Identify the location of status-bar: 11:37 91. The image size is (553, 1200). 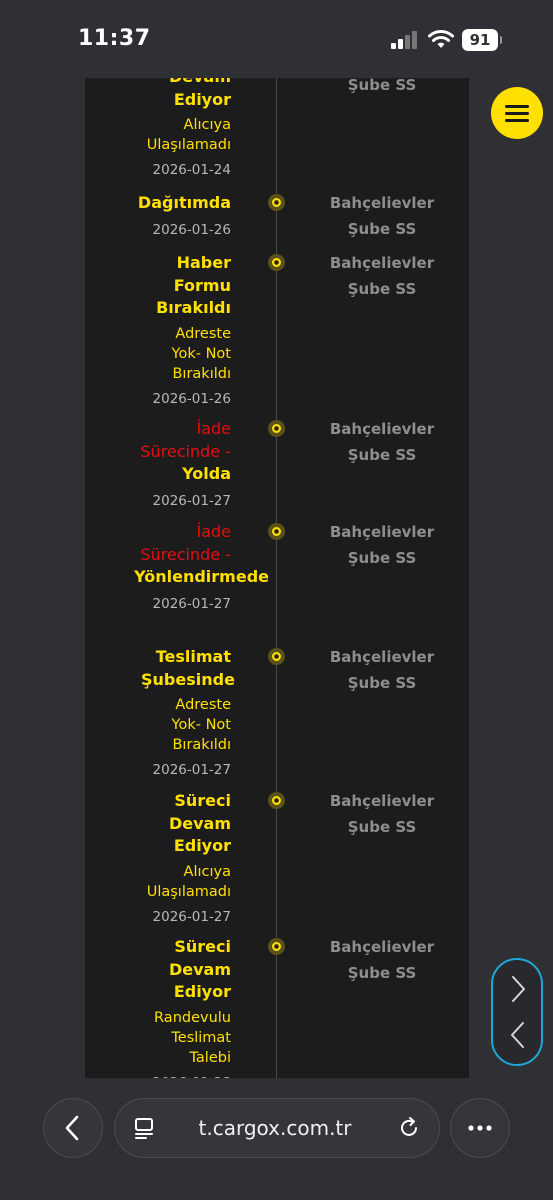
(276, 39).